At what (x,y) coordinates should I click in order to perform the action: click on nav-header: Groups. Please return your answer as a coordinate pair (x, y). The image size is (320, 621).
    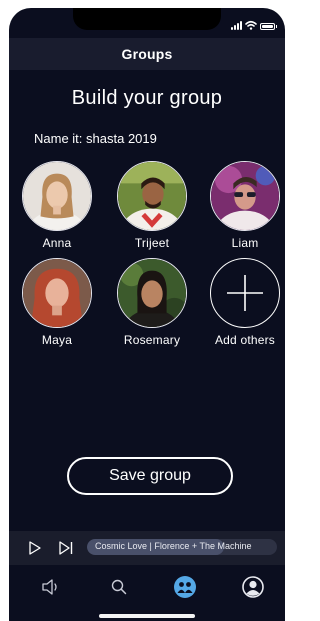
    Looking at the image, I should click on (147, 54).